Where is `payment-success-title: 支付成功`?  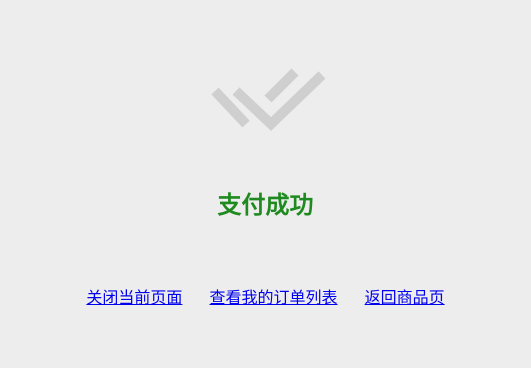
payment-success-title: 支付成功 is located at coordinates (265, 205).